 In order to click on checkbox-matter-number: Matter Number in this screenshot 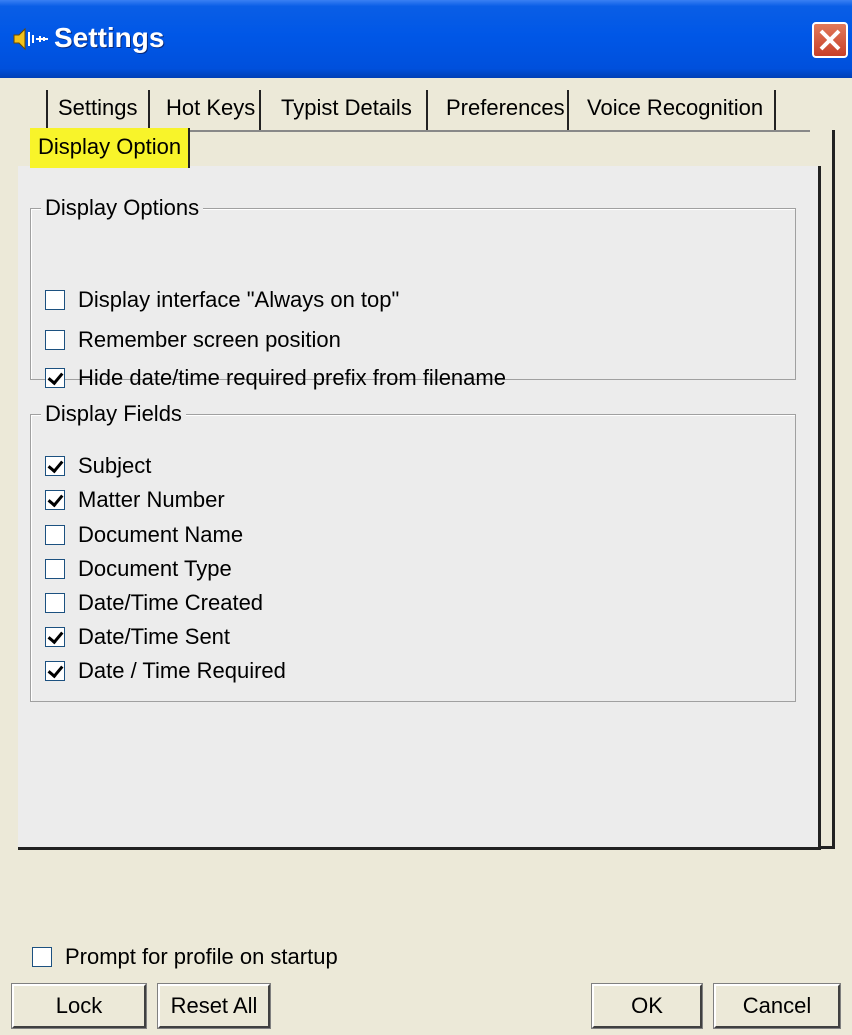, I will do `click(135, 500)`.